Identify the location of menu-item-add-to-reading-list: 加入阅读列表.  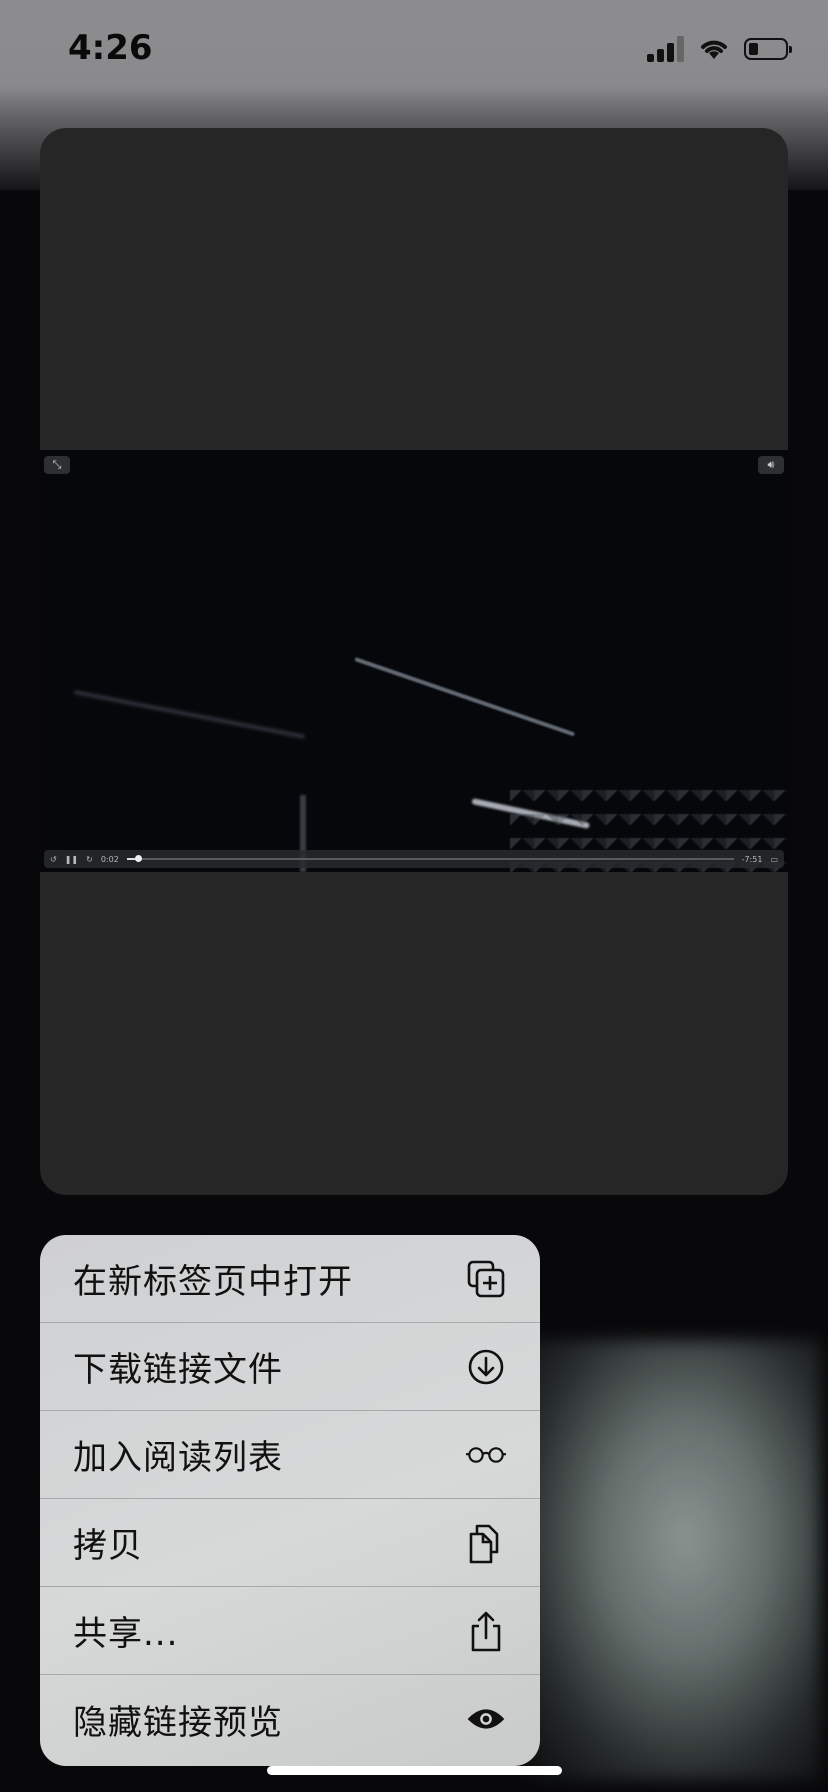
(290, 1455).